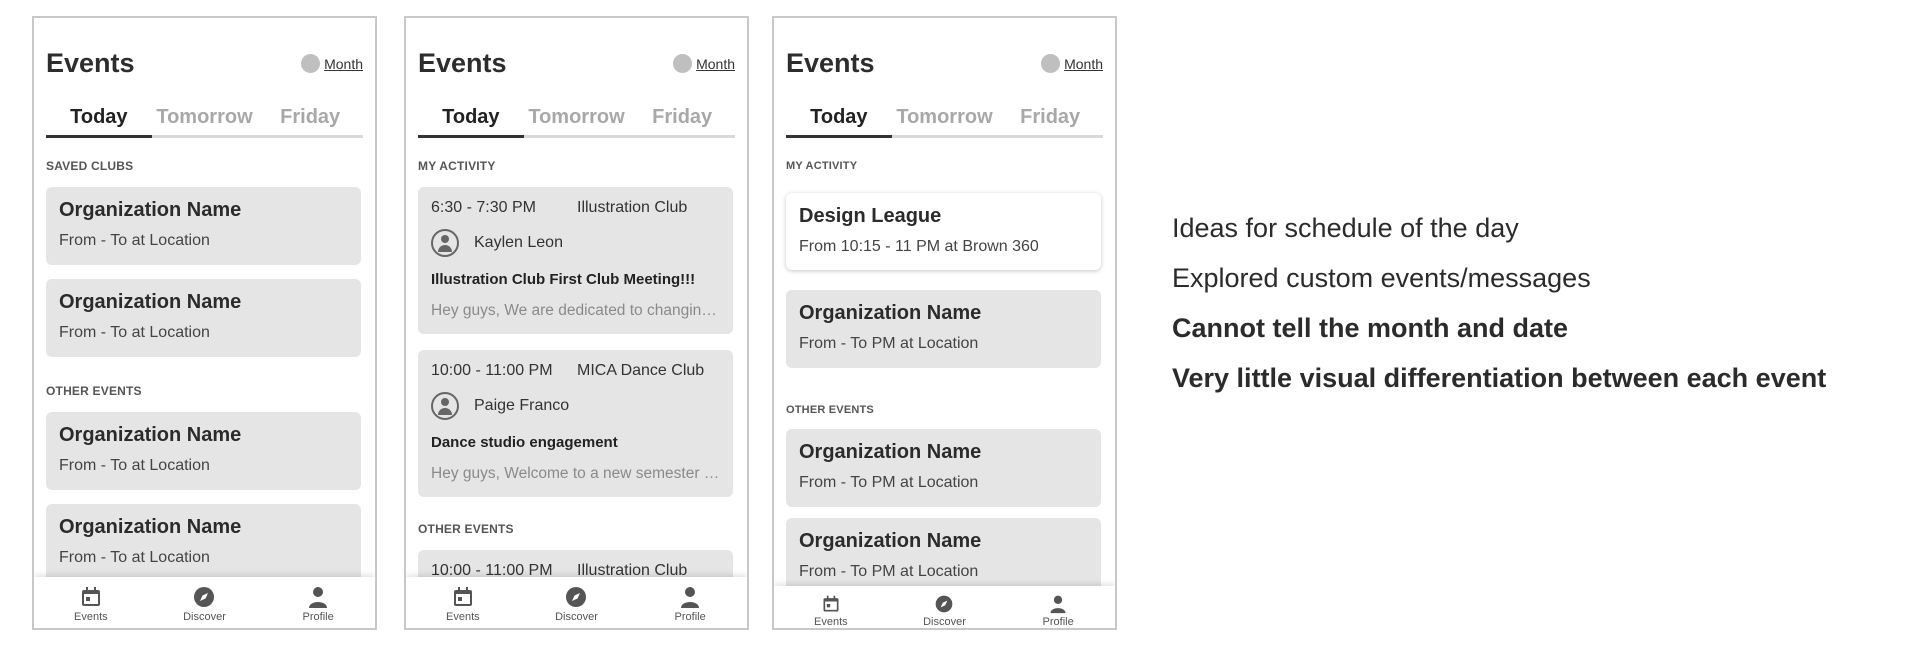  Describe the element at coordinates (575, 243) in the screenshot. I see `poster: Kaylen Leon` at that location.